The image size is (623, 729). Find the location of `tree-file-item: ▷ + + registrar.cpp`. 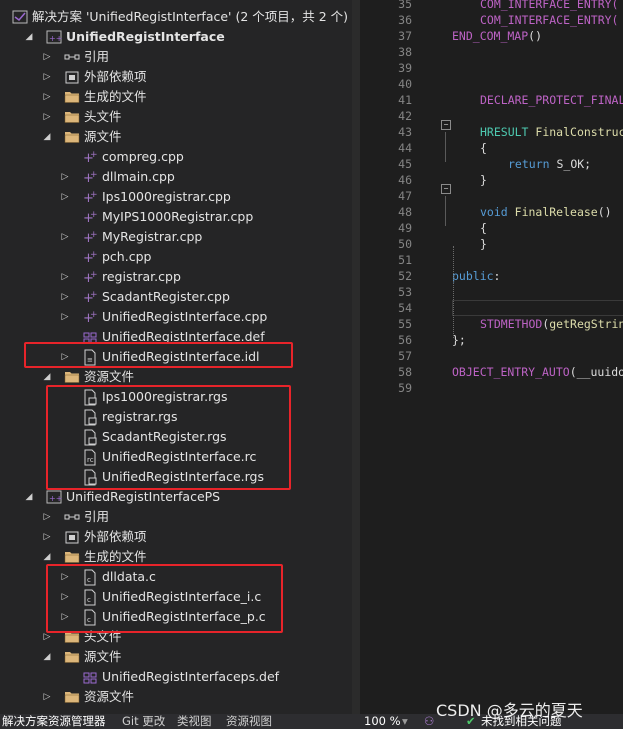

tree-file-item: ▷ + + registrar.cpp is located at coordinates (176, 277).